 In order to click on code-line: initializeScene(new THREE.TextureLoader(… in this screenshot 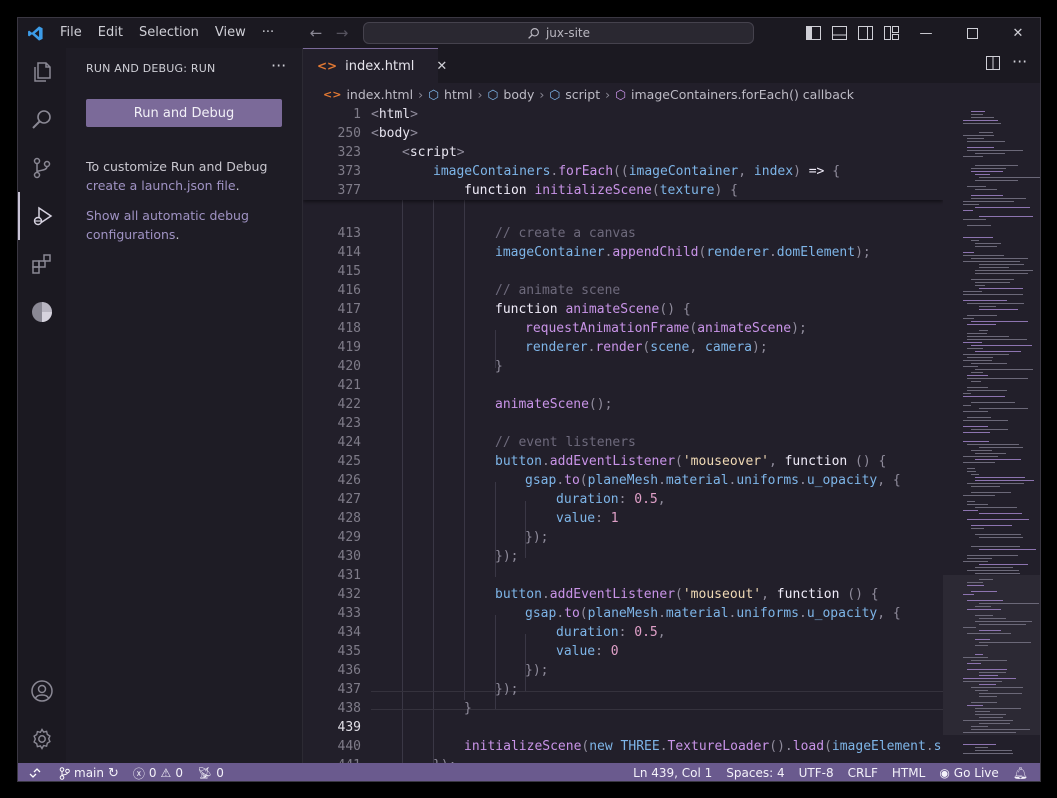, I will do `click(703, 746)`.